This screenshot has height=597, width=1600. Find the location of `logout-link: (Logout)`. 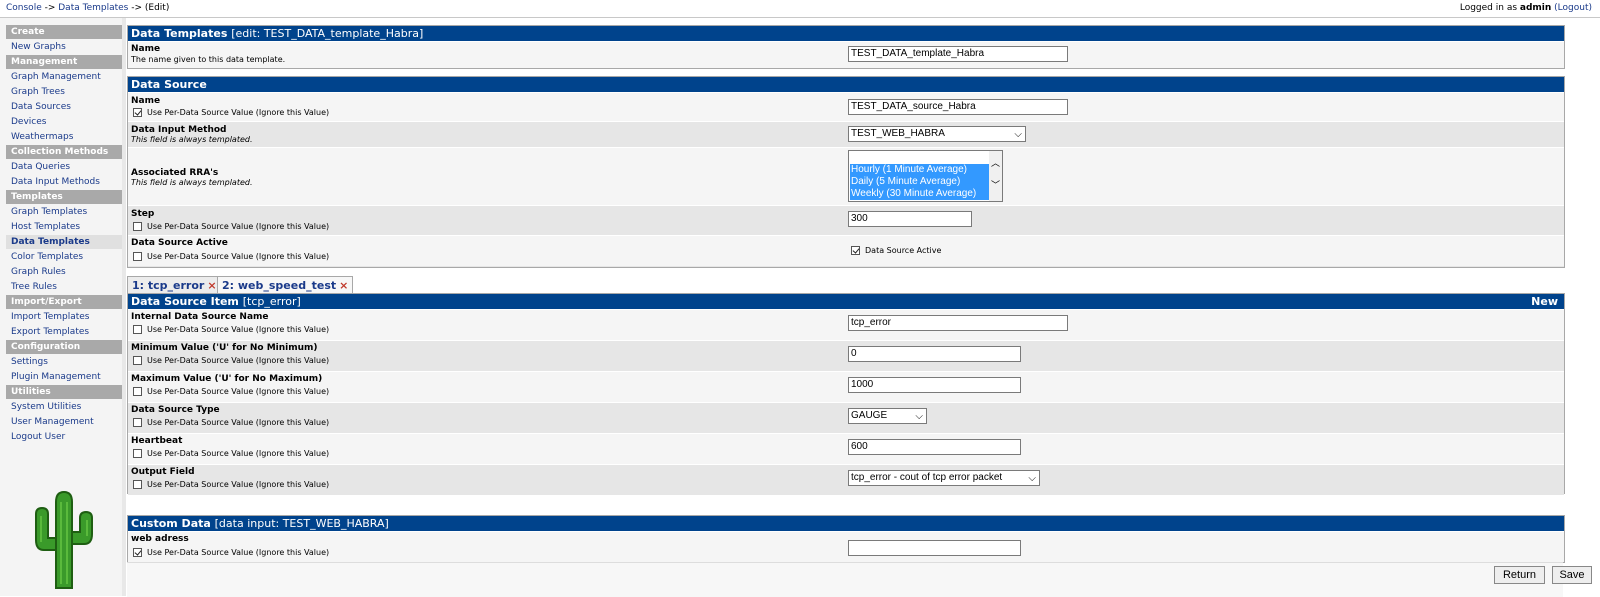

logout-link: (Logout) is located at coordinates (1573, 8).